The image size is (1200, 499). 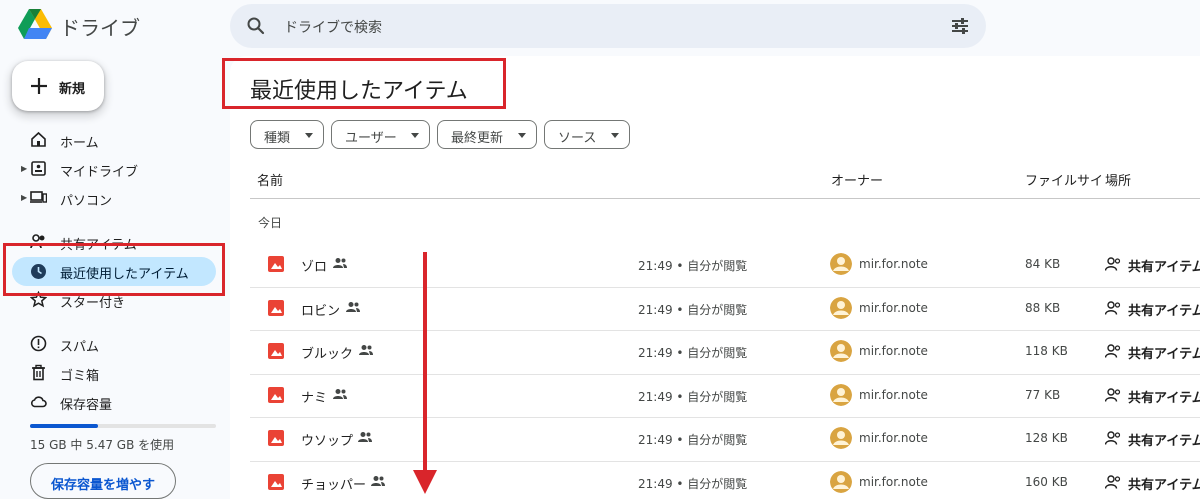 I want to click on column-header-location: 場所, so click(x=1118, y=179).